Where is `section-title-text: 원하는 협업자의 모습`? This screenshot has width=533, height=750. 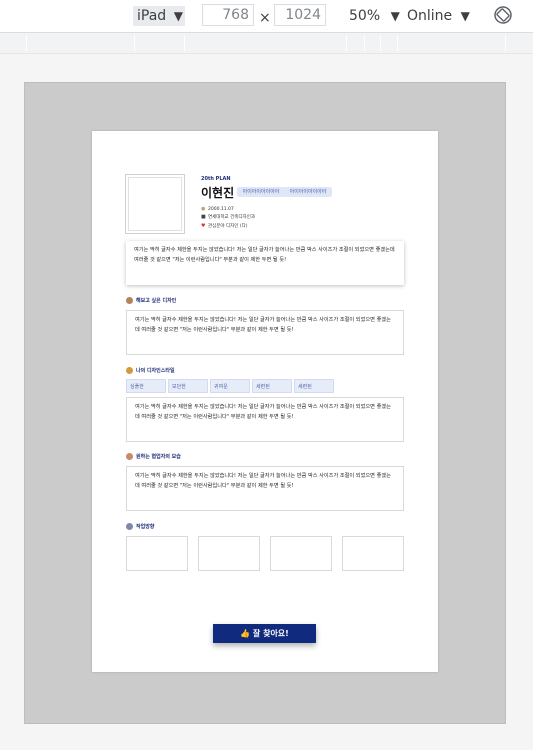
section-title-text: 원하는 협업자의 모습 is located at coordinates (158, 457).